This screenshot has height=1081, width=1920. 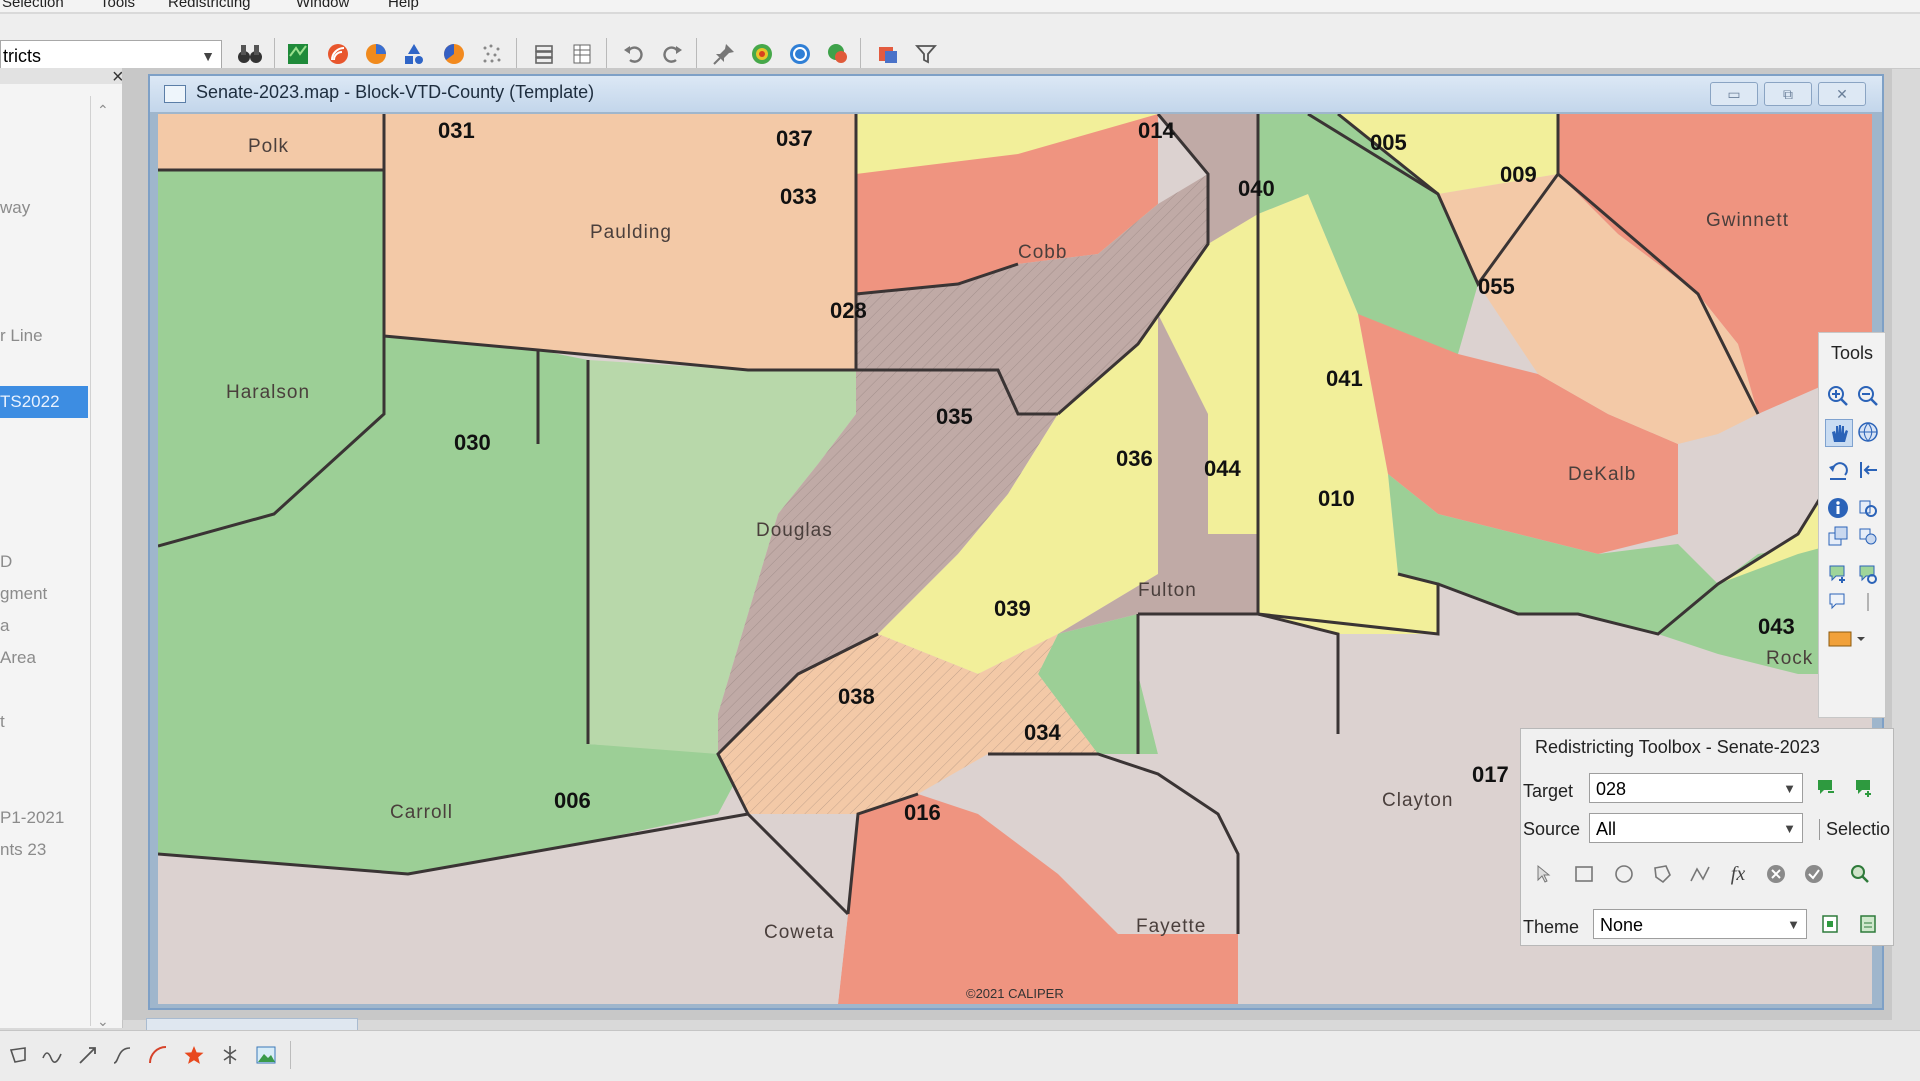 I want to click on arc-icon, so click(x=158, y=1055).